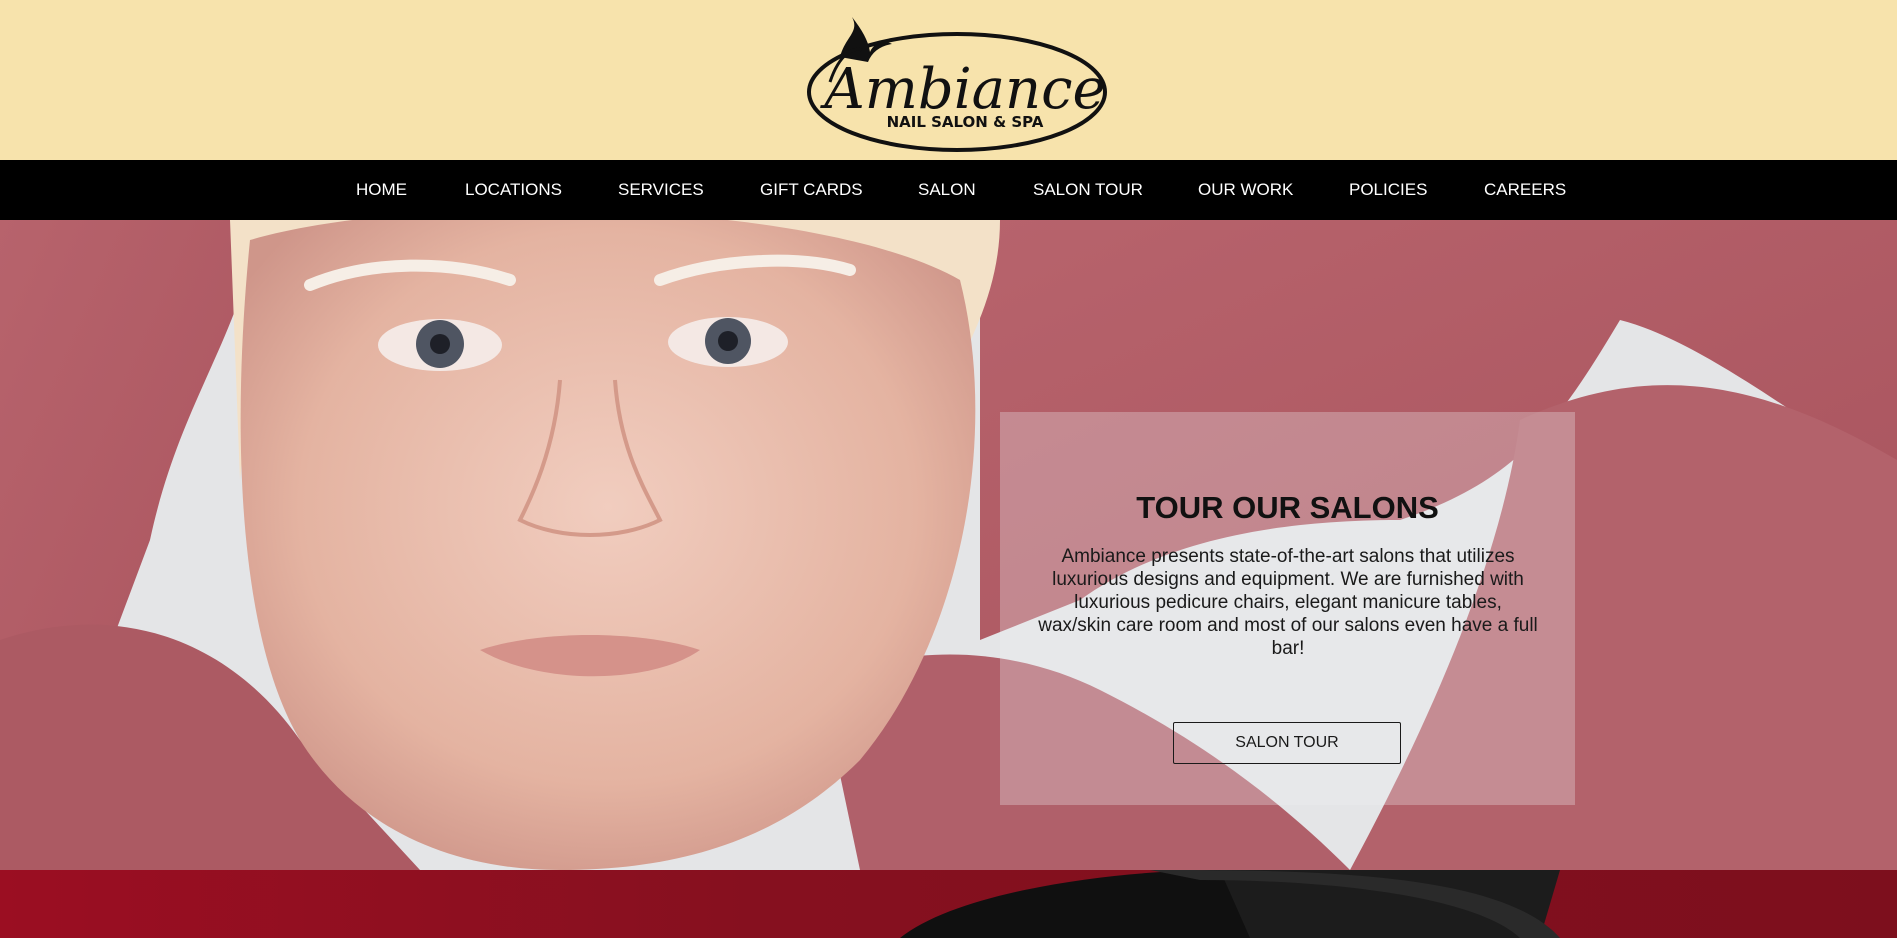 Image resolution: width=1897 pixels, height=938 pixels. Describe the element at coordinates (513, 190) in the screenshot. I see `nav-locations: LOCATIONS` at that location.